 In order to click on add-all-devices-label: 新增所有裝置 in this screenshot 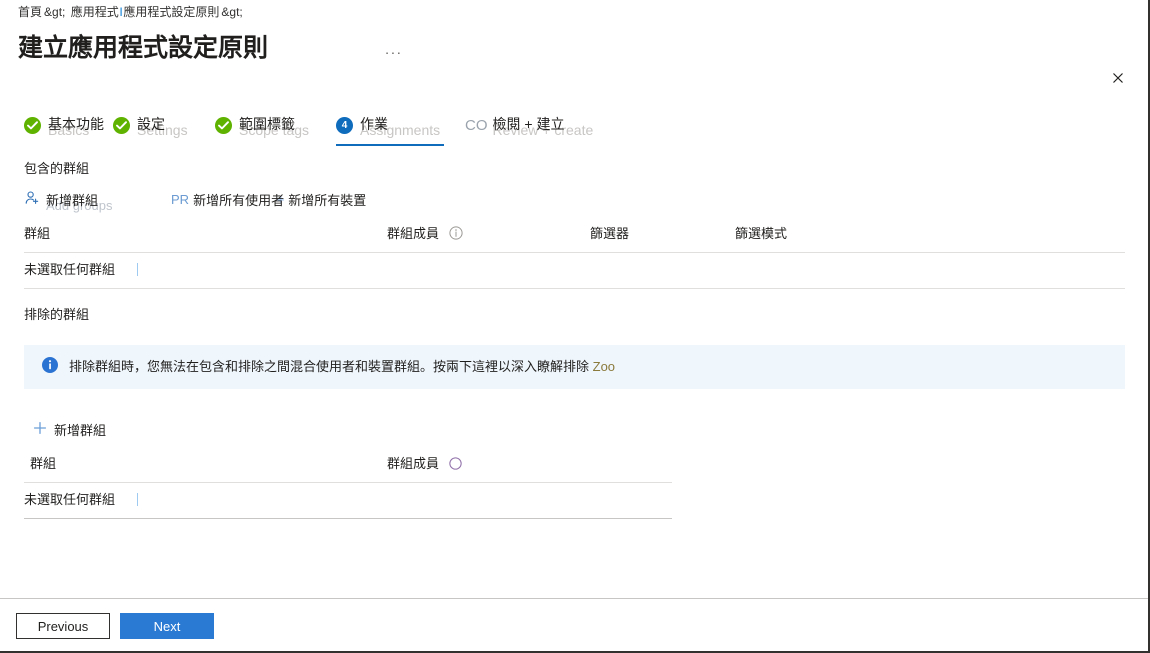, I will do `click(327, 200)`.